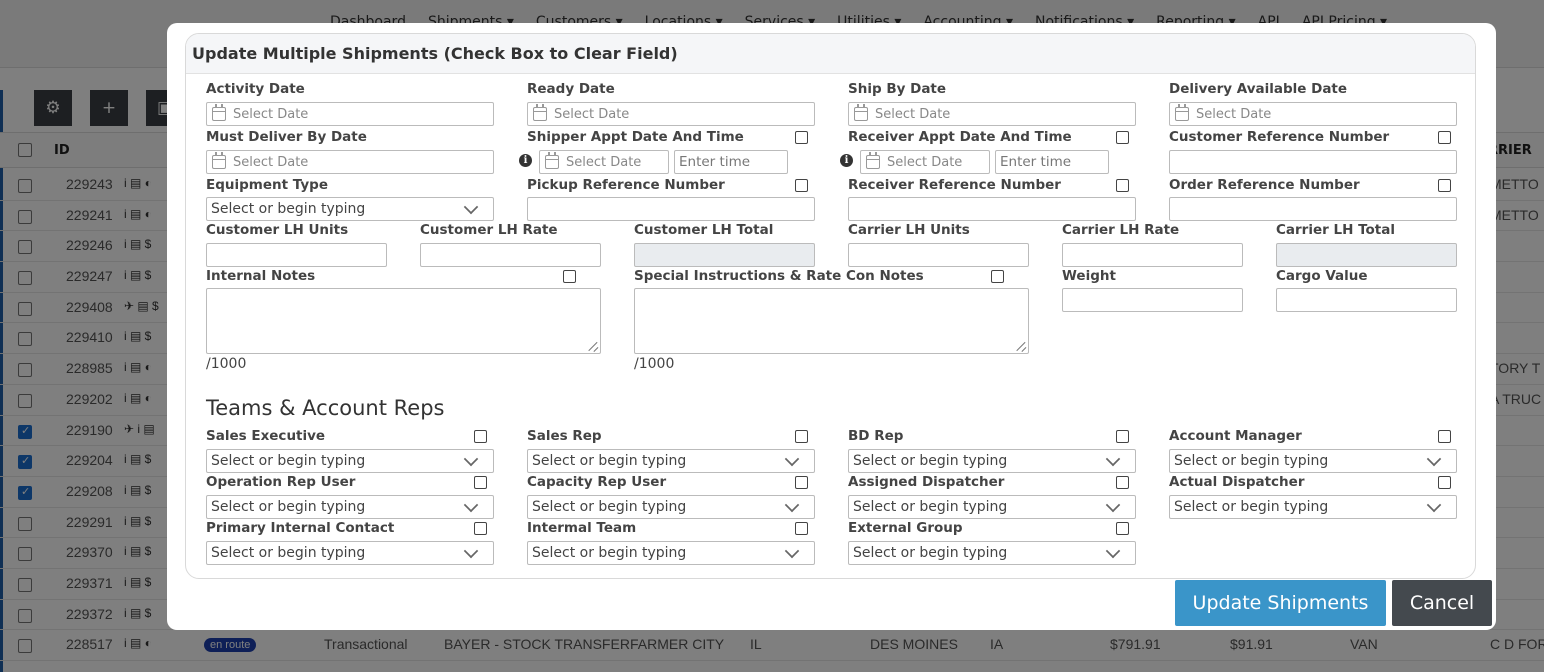  What do you see at coordinates (930, 507) in the screenshot?
I see `assigned-dispatcher-placeholder: Select or begin typing` at bounding box center [930, 507].